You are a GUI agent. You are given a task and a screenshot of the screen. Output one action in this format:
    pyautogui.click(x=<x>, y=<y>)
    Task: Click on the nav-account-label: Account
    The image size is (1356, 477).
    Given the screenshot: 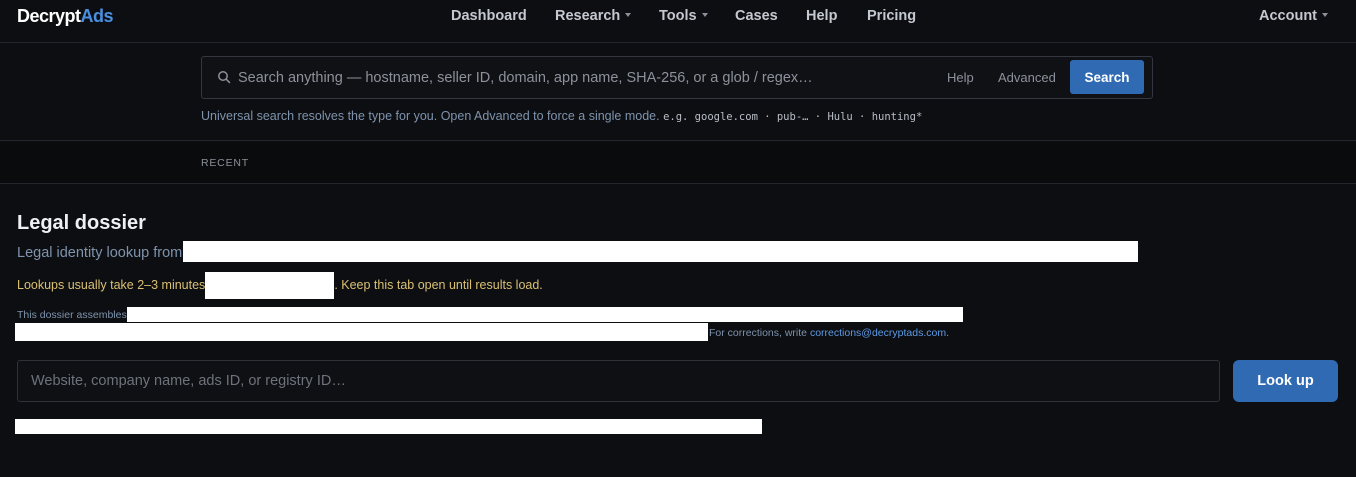 What is the action you would take?
    pyautogui.click(x=1288, y=16)
    